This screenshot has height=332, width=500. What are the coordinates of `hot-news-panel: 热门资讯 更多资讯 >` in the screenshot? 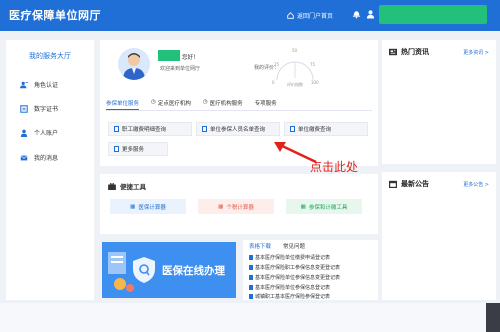 It's located at (439, 102).